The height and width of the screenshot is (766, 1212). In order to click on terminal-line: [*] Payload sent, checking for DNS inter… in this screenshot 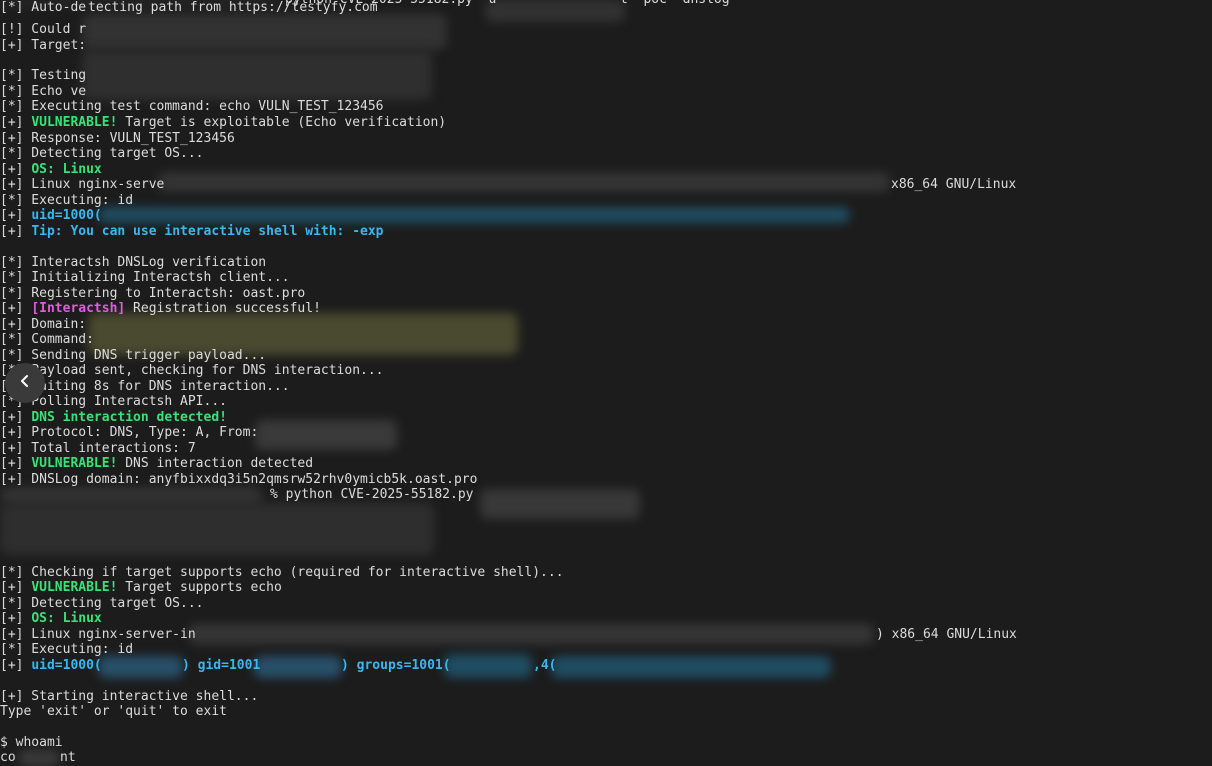, I will do `click(192, 371)`.